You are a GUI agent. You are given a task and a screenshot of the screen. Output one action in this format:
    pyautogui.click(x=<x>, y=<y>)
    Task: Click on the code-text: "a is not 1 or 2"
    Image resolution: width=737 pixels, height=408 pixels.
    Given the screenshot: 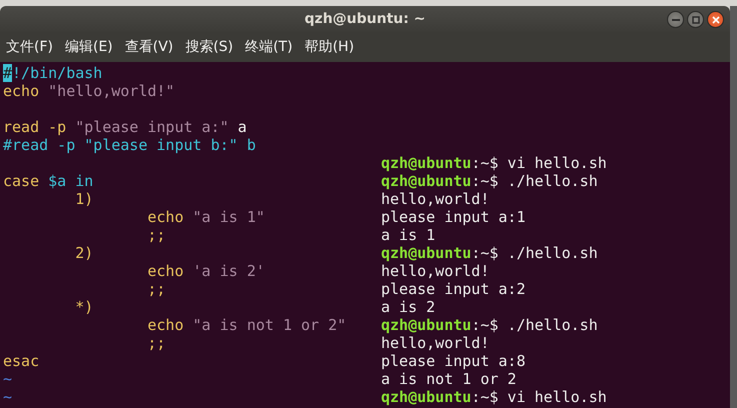 What is the action you would take?
    pyautogui.click(x=269, y=325)
    